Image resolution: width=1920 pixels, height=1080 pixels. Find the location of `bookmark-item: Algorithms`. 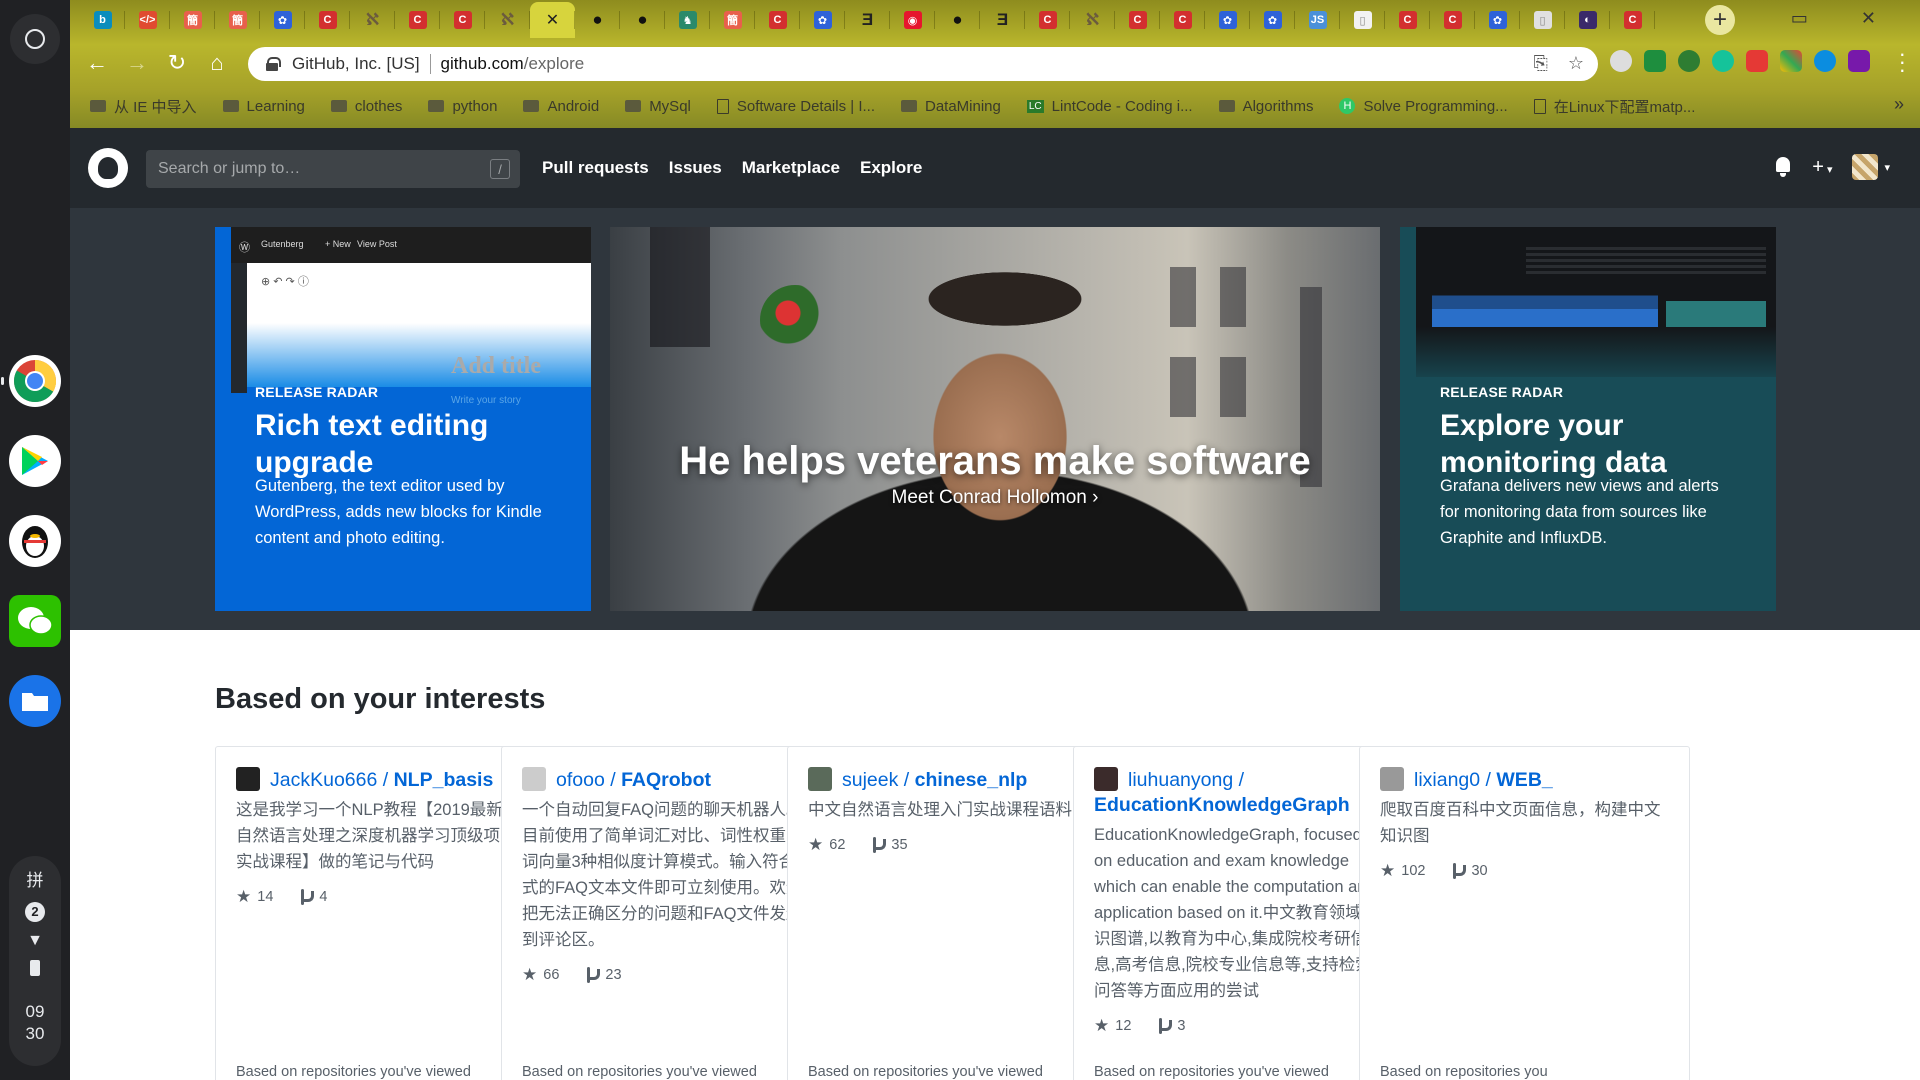

bookmark-item: Algorithms is located at coordinates (1265, 106).